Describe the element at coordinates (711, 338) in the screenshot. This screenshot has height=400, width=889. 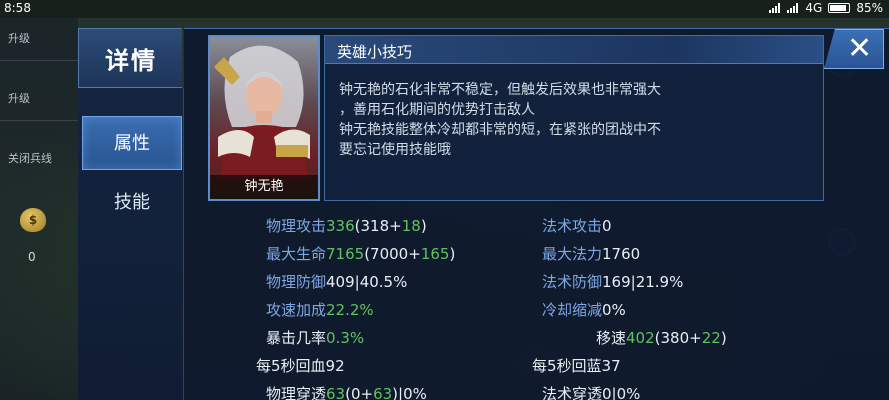
I see `stat-value: 22` at that location.